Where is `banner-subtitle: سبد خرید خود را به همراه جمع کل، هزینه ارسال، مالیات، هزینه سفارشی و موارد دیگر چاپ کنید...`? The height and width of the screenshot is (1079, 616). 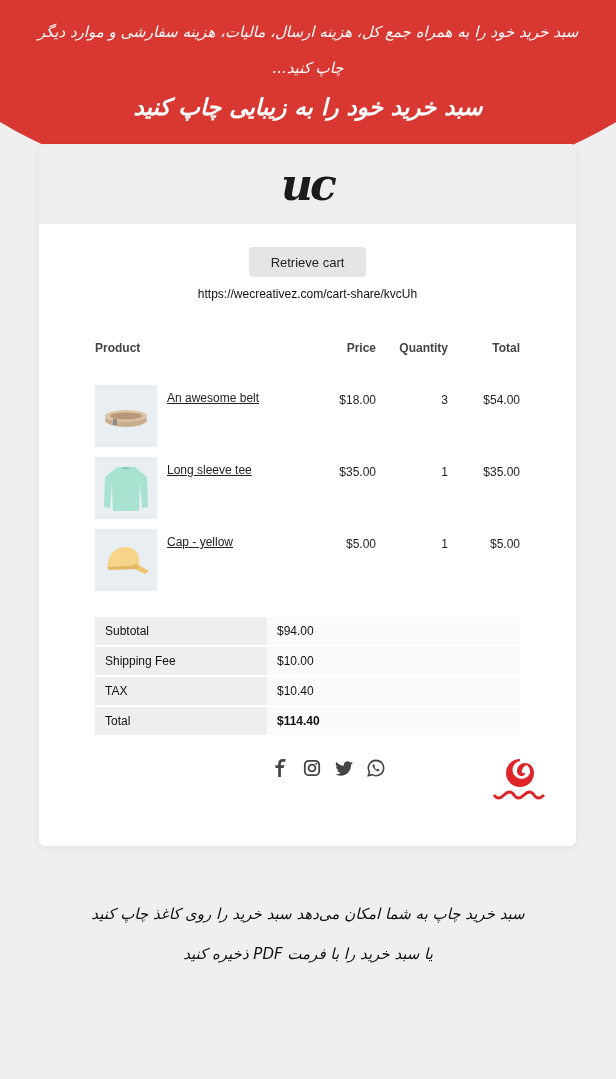
banner-subtitle: سبد خرید خود را به همراه جمع کل، هزینه ارسال، مالیات، هزینه سفارشی و موارد دیگر چاپ کنید... is located at coordinates (307, 50).